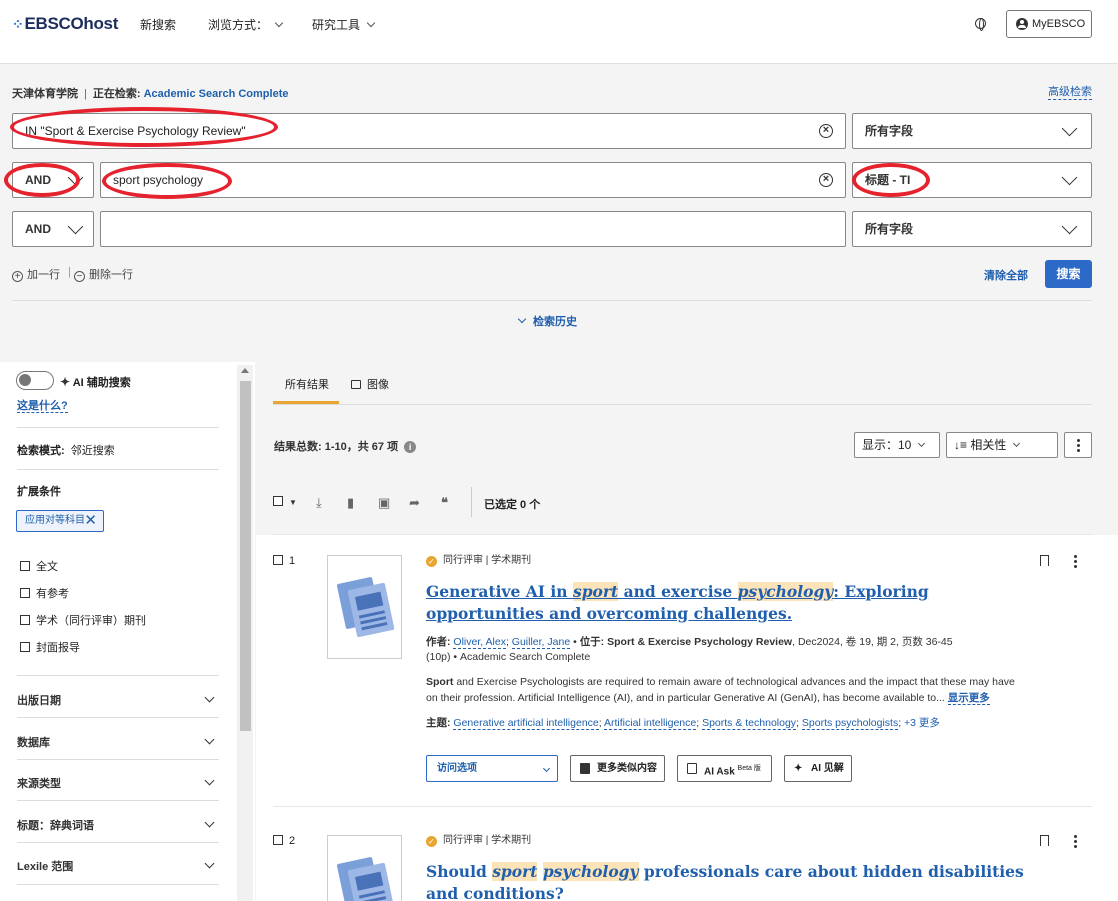  Describe the element at coordinates (547, 321) in the screenshot. I see `search-history-toggle: 检索历史` at that location.